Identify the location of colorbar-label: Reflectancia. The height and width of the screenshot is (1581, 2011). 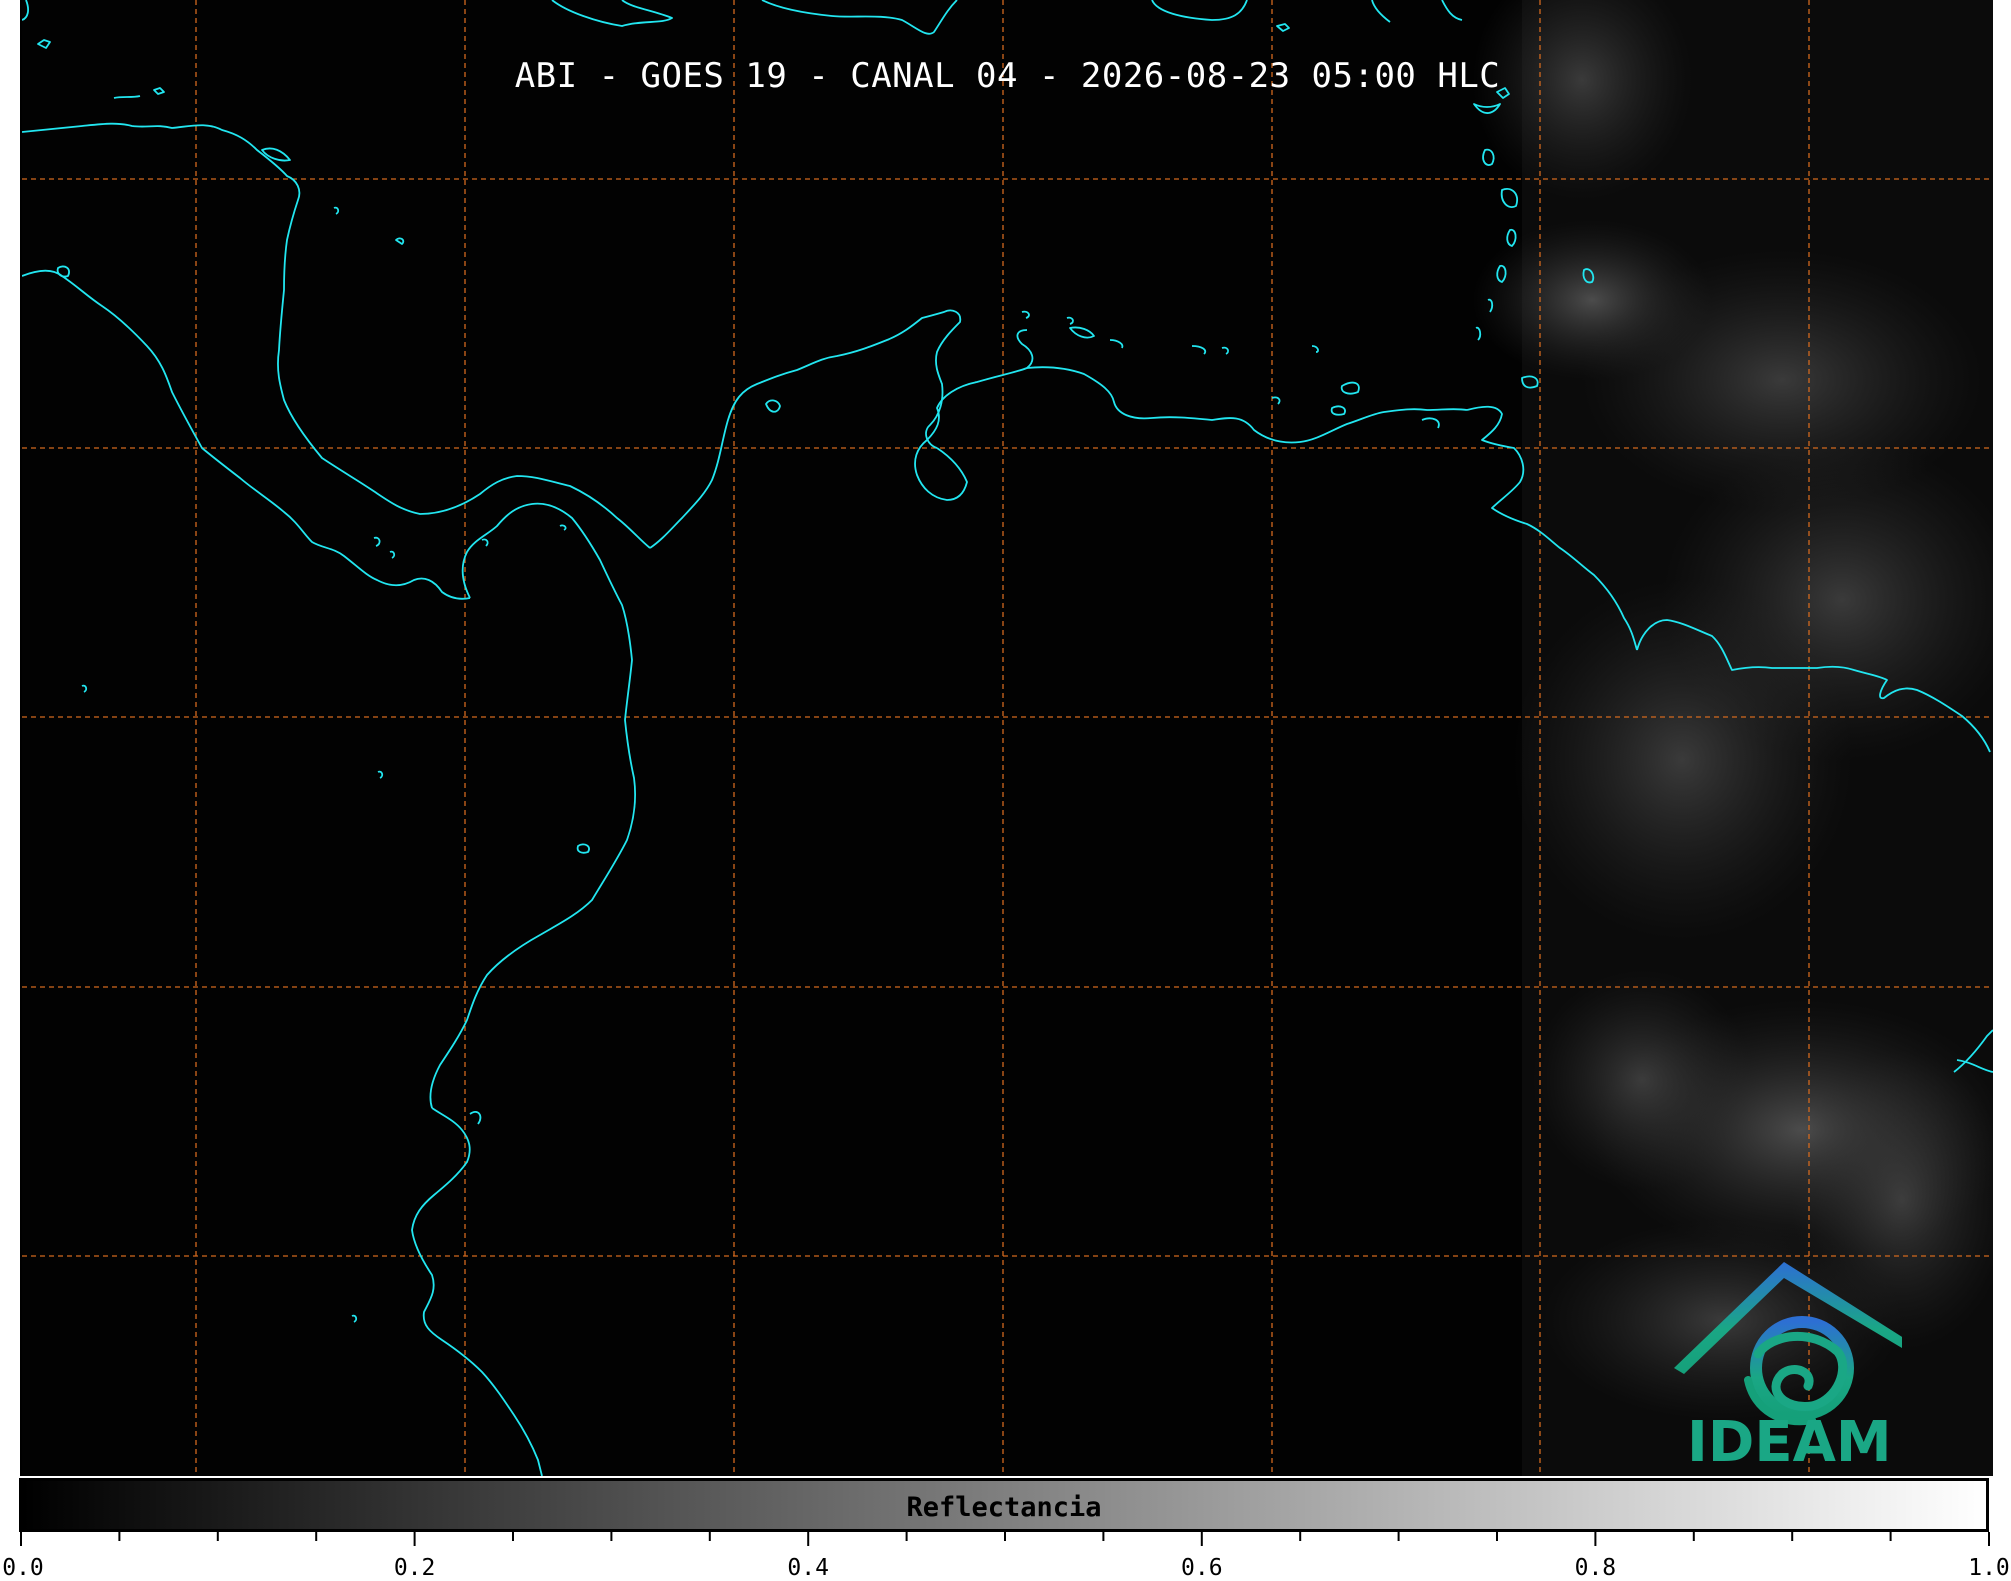
(1004, 1507).